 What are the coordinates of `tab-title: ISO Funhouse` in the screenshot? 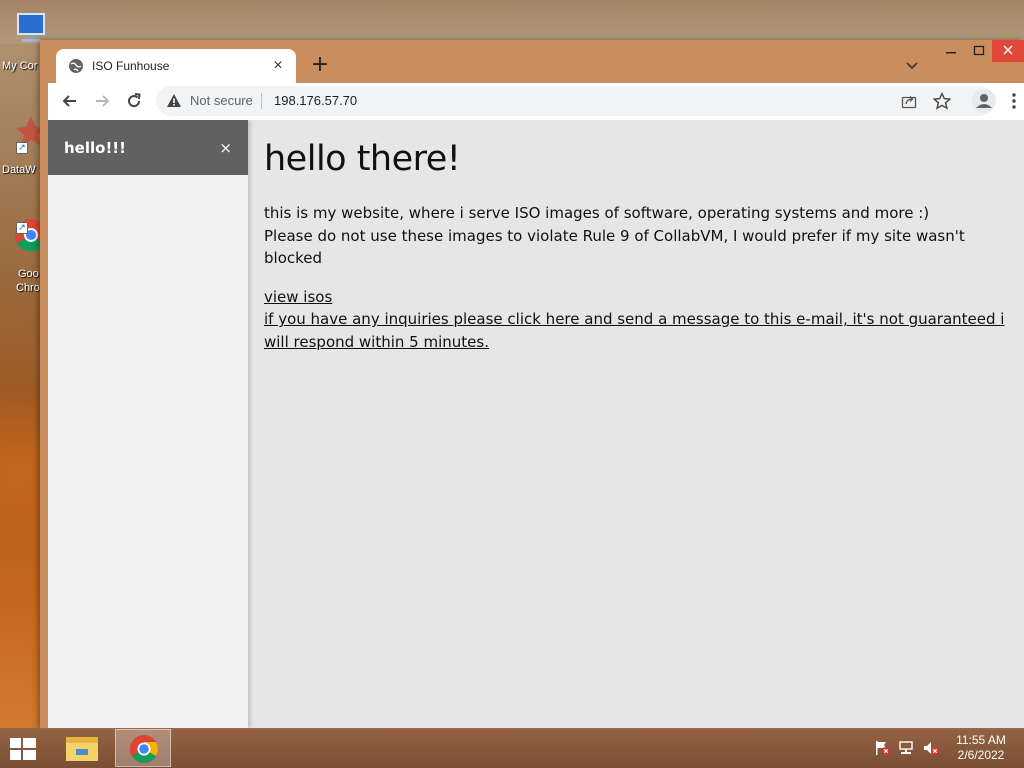 It's located at (131, 66).